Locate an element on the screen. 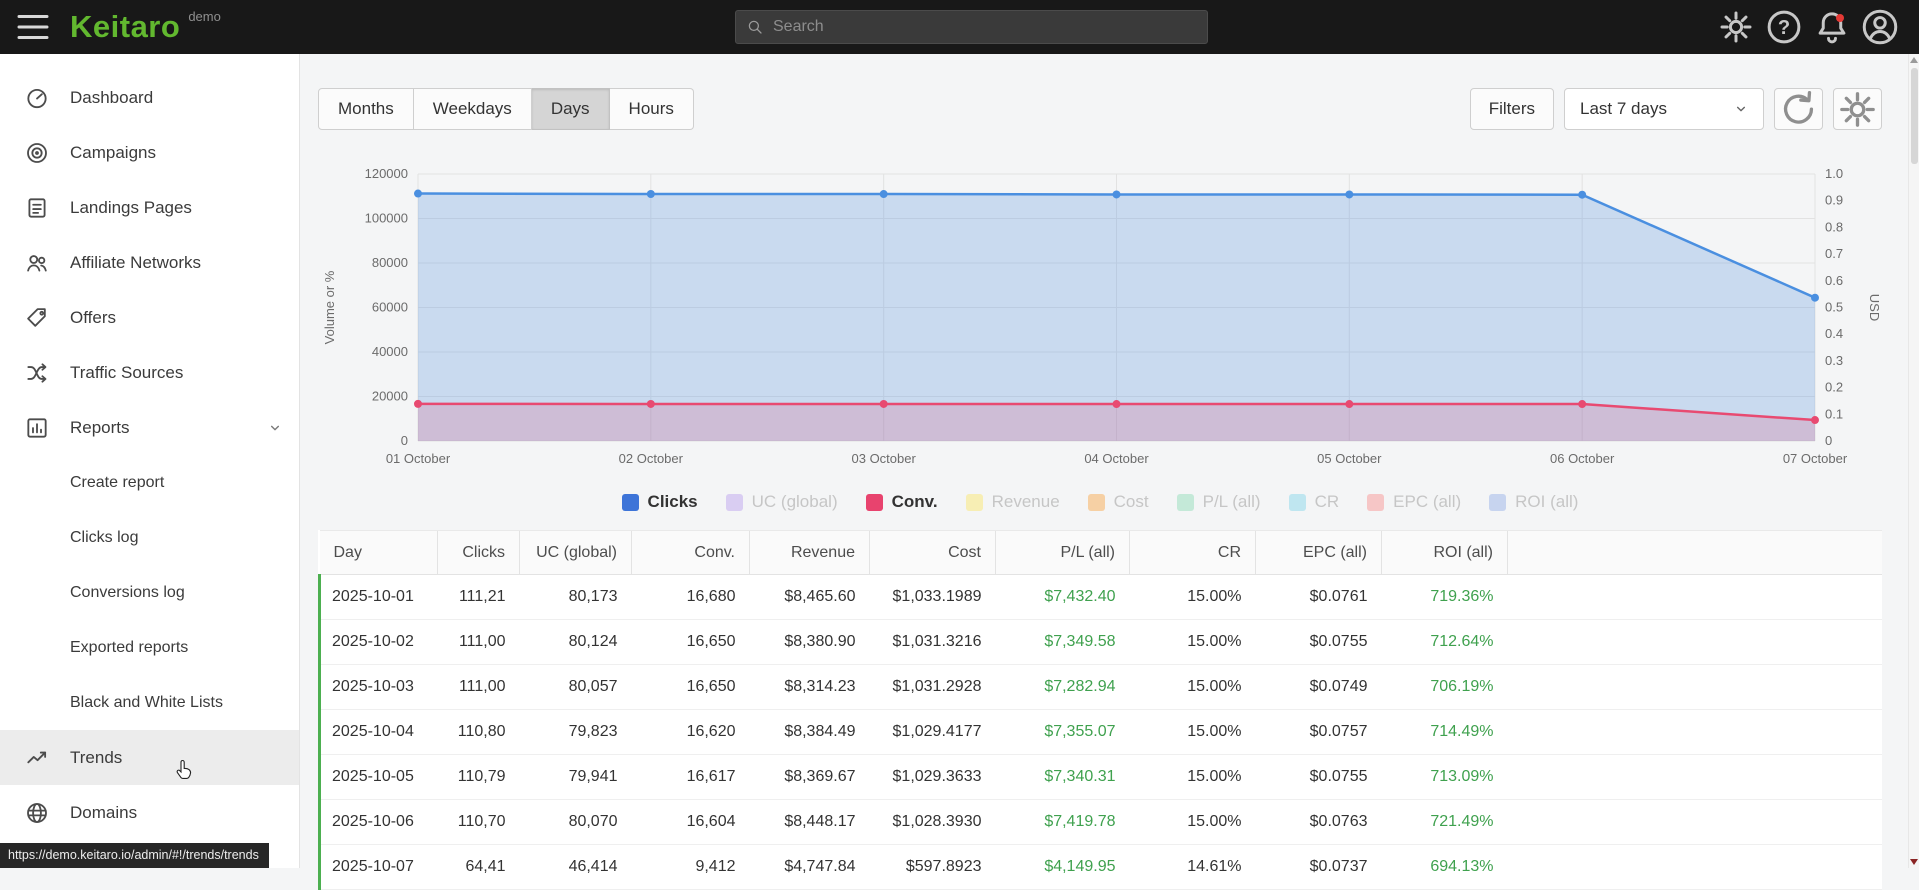 The width and height of the screenshot is (1919, 890). refresh-button is located at coordinates (1798, 109).